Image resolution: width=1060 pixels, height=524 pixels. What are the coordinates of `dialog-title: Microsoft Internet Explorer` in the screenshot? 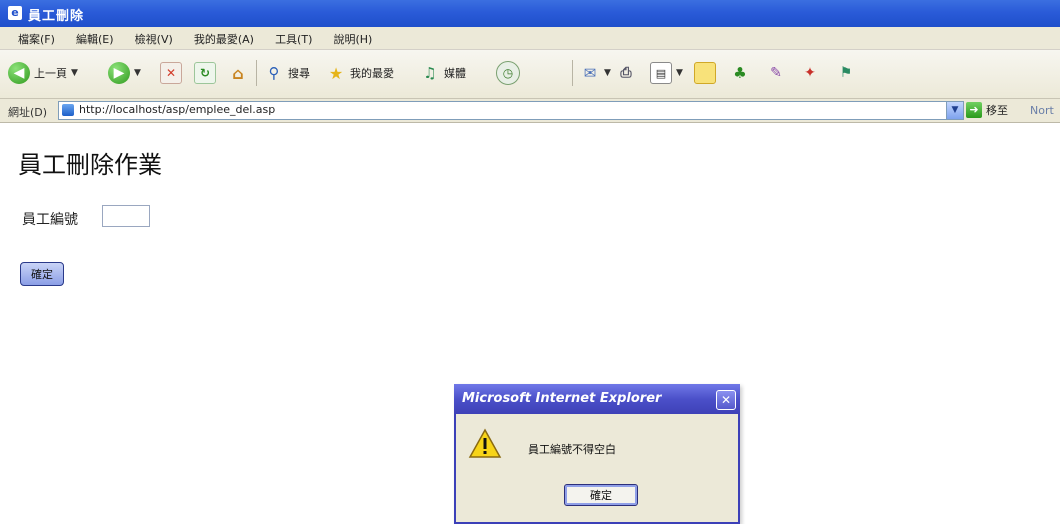 It's located at (562, 398).